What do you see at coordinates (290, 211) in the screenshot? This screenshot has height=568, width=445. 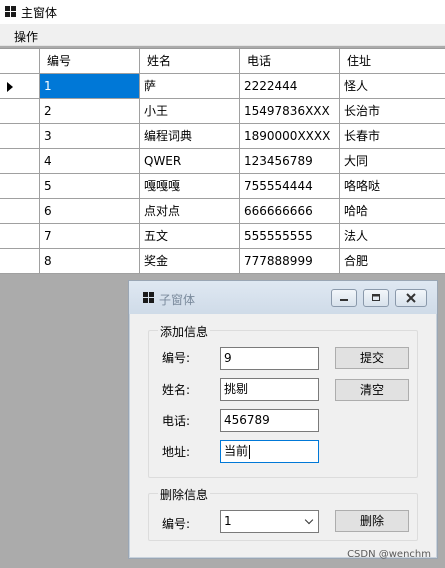 I see `cell-phone: 666666666` at bounding box center [290, 211].